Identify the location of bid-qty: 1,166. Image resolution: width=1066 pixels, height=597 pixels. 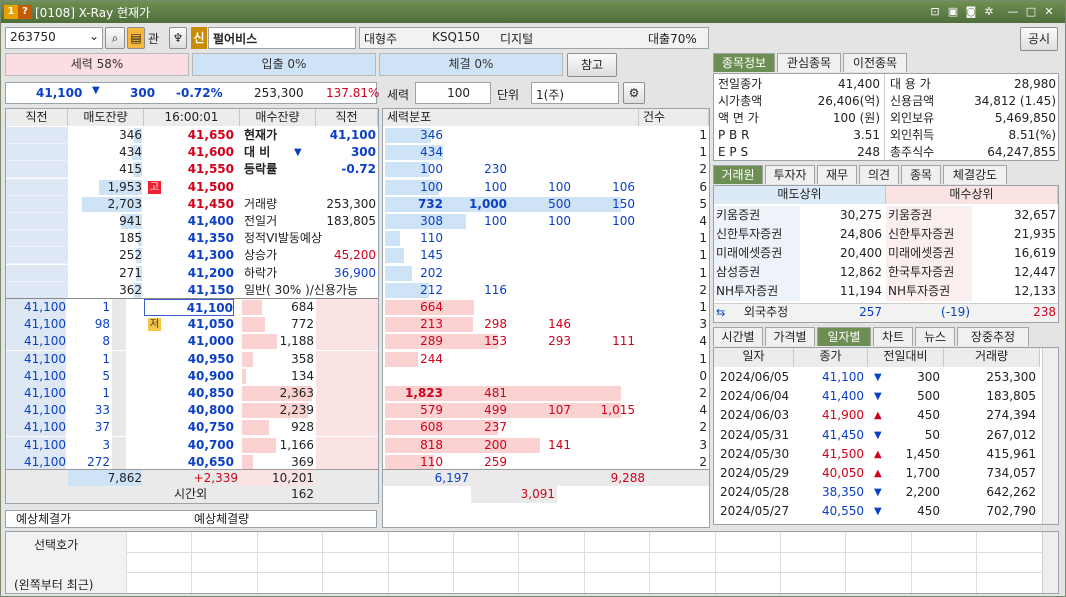
(296, 444).